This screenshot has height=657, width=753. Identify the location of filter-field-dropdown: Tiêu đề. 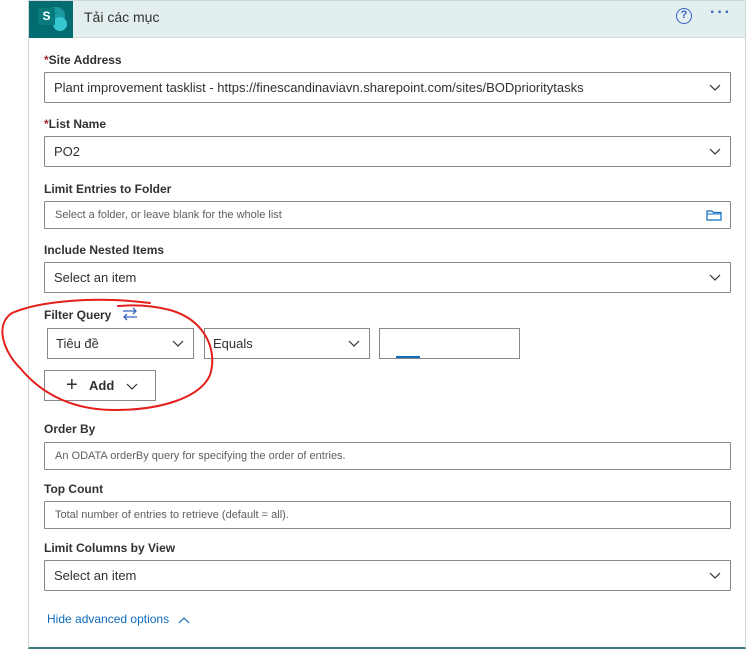
(120, 343).